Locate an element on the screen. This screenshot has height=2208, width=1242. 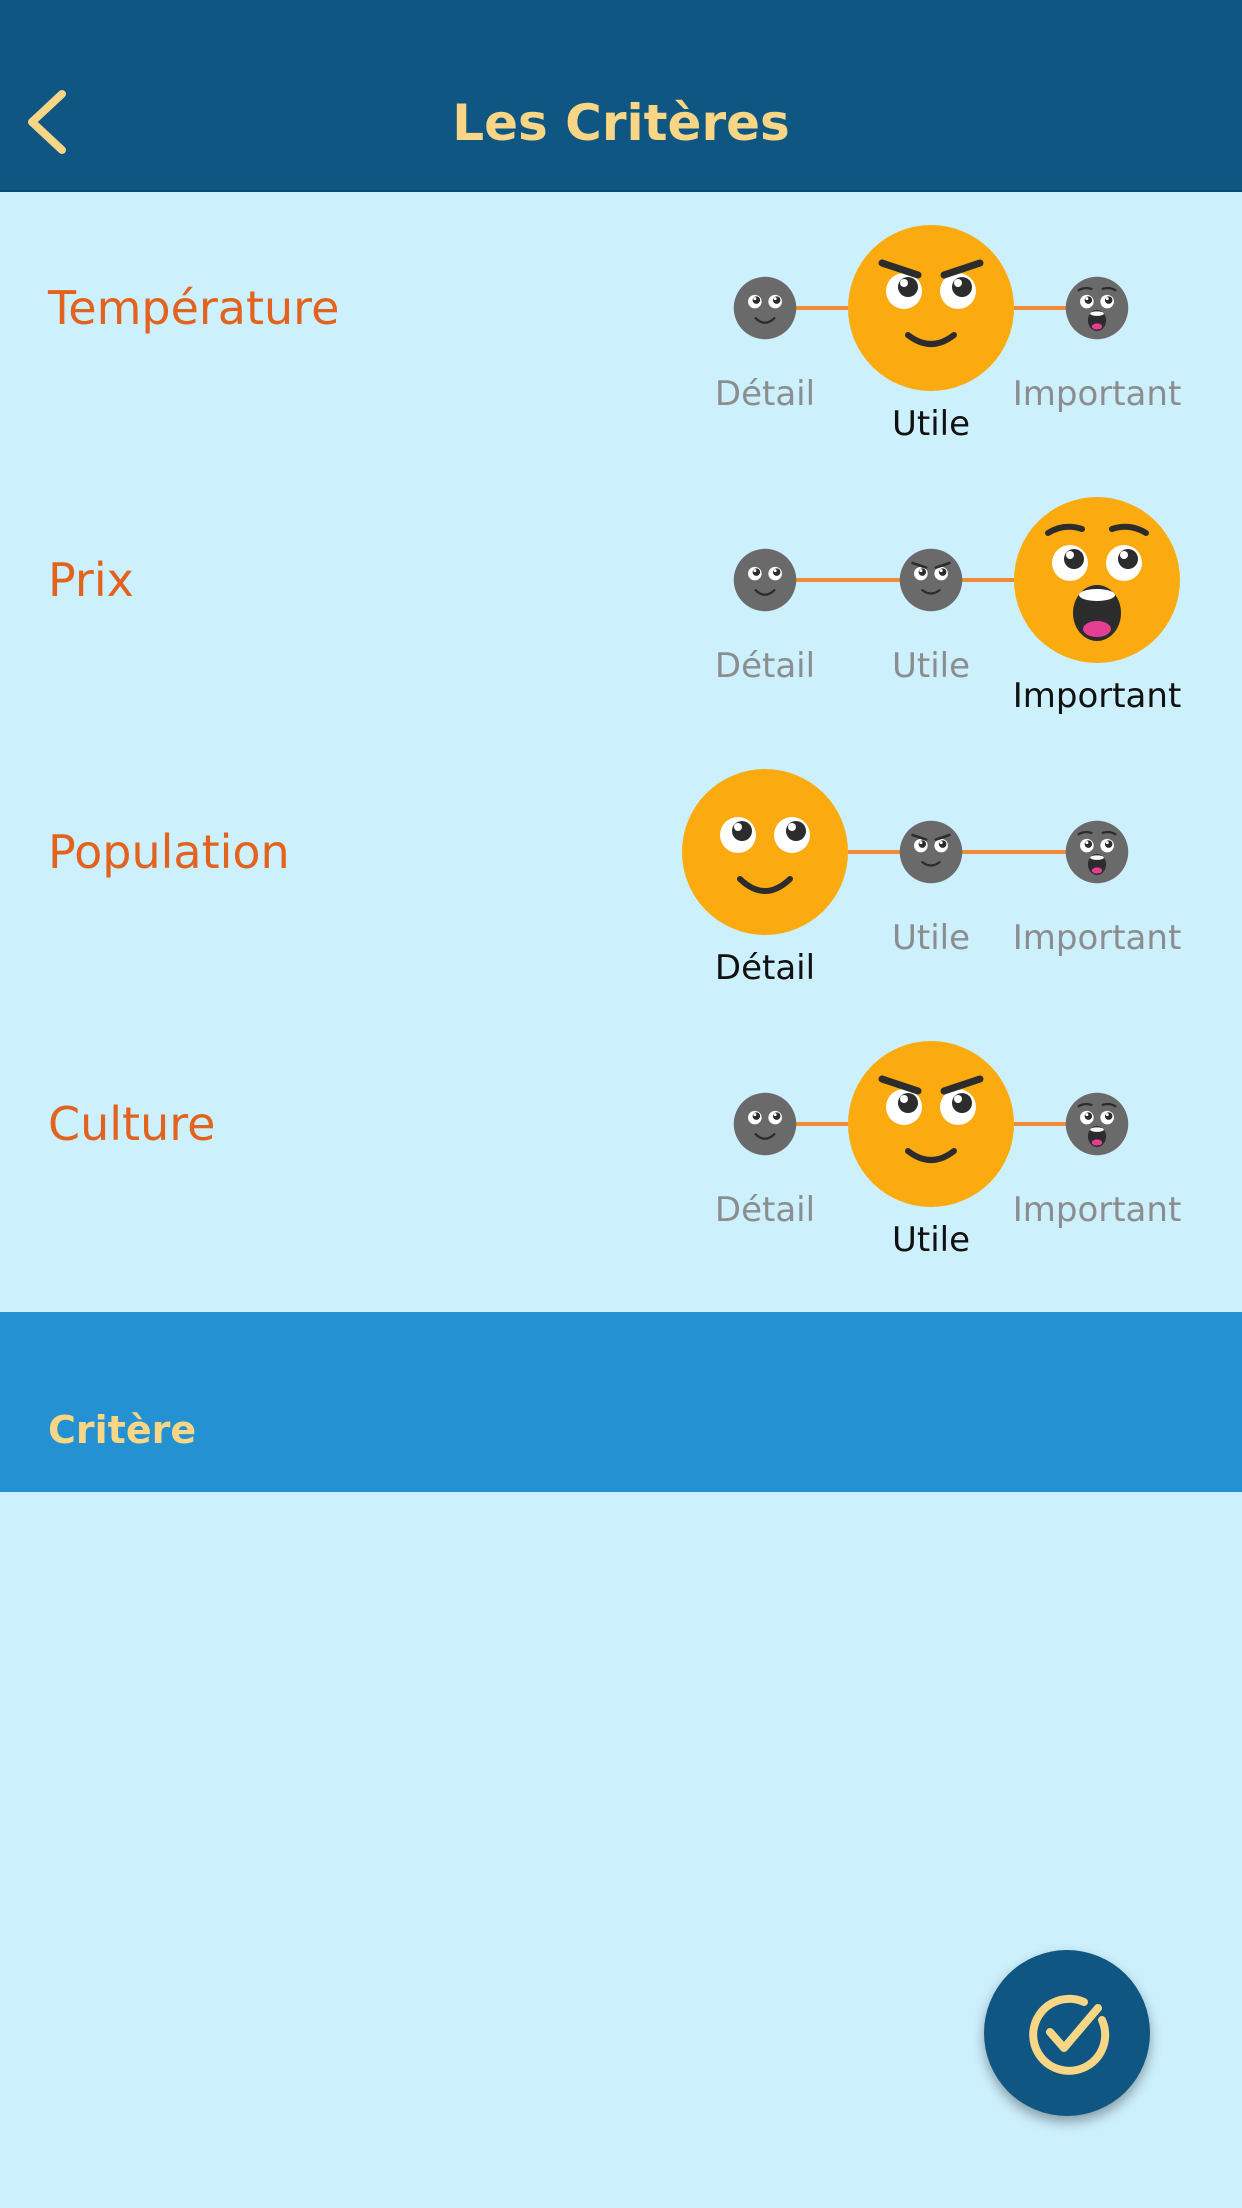
confirm-button is located at coordinates (1067, 2033).